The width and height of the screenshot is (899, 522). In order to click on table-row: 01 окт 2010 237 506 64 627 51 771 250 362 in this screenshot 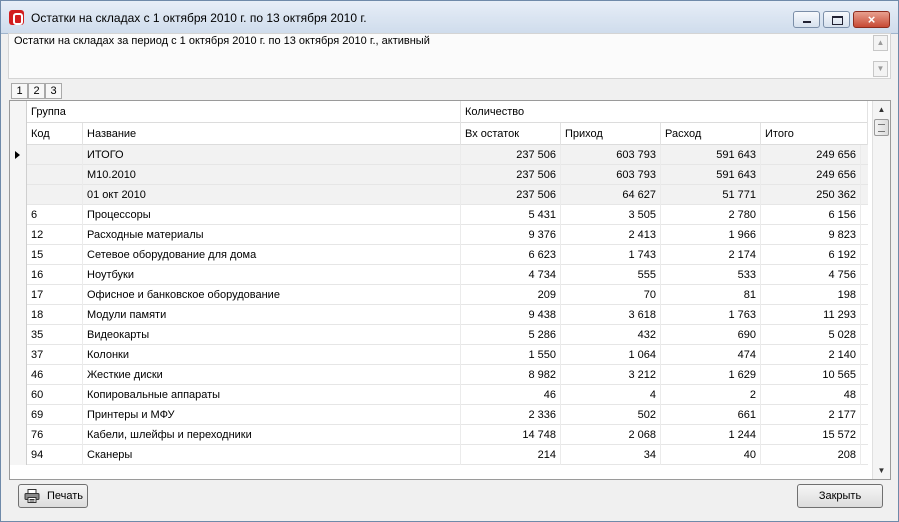, I will do `click(439, 195)`.